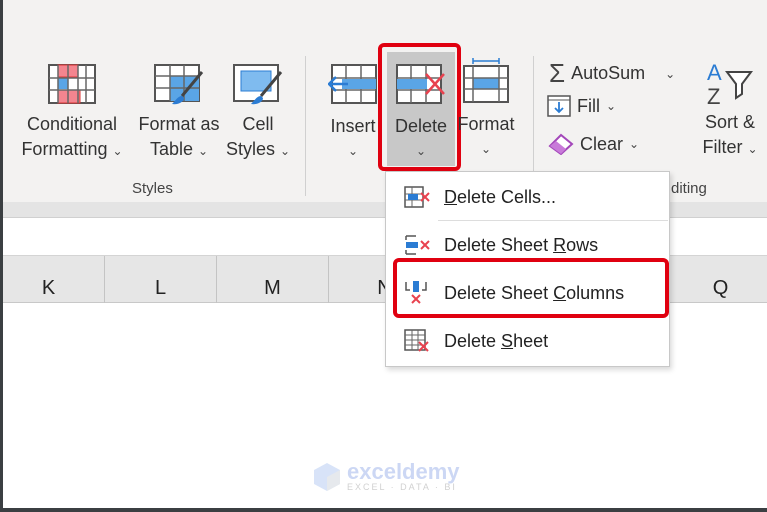  I want to click on label: Insert, so click(353, 126).